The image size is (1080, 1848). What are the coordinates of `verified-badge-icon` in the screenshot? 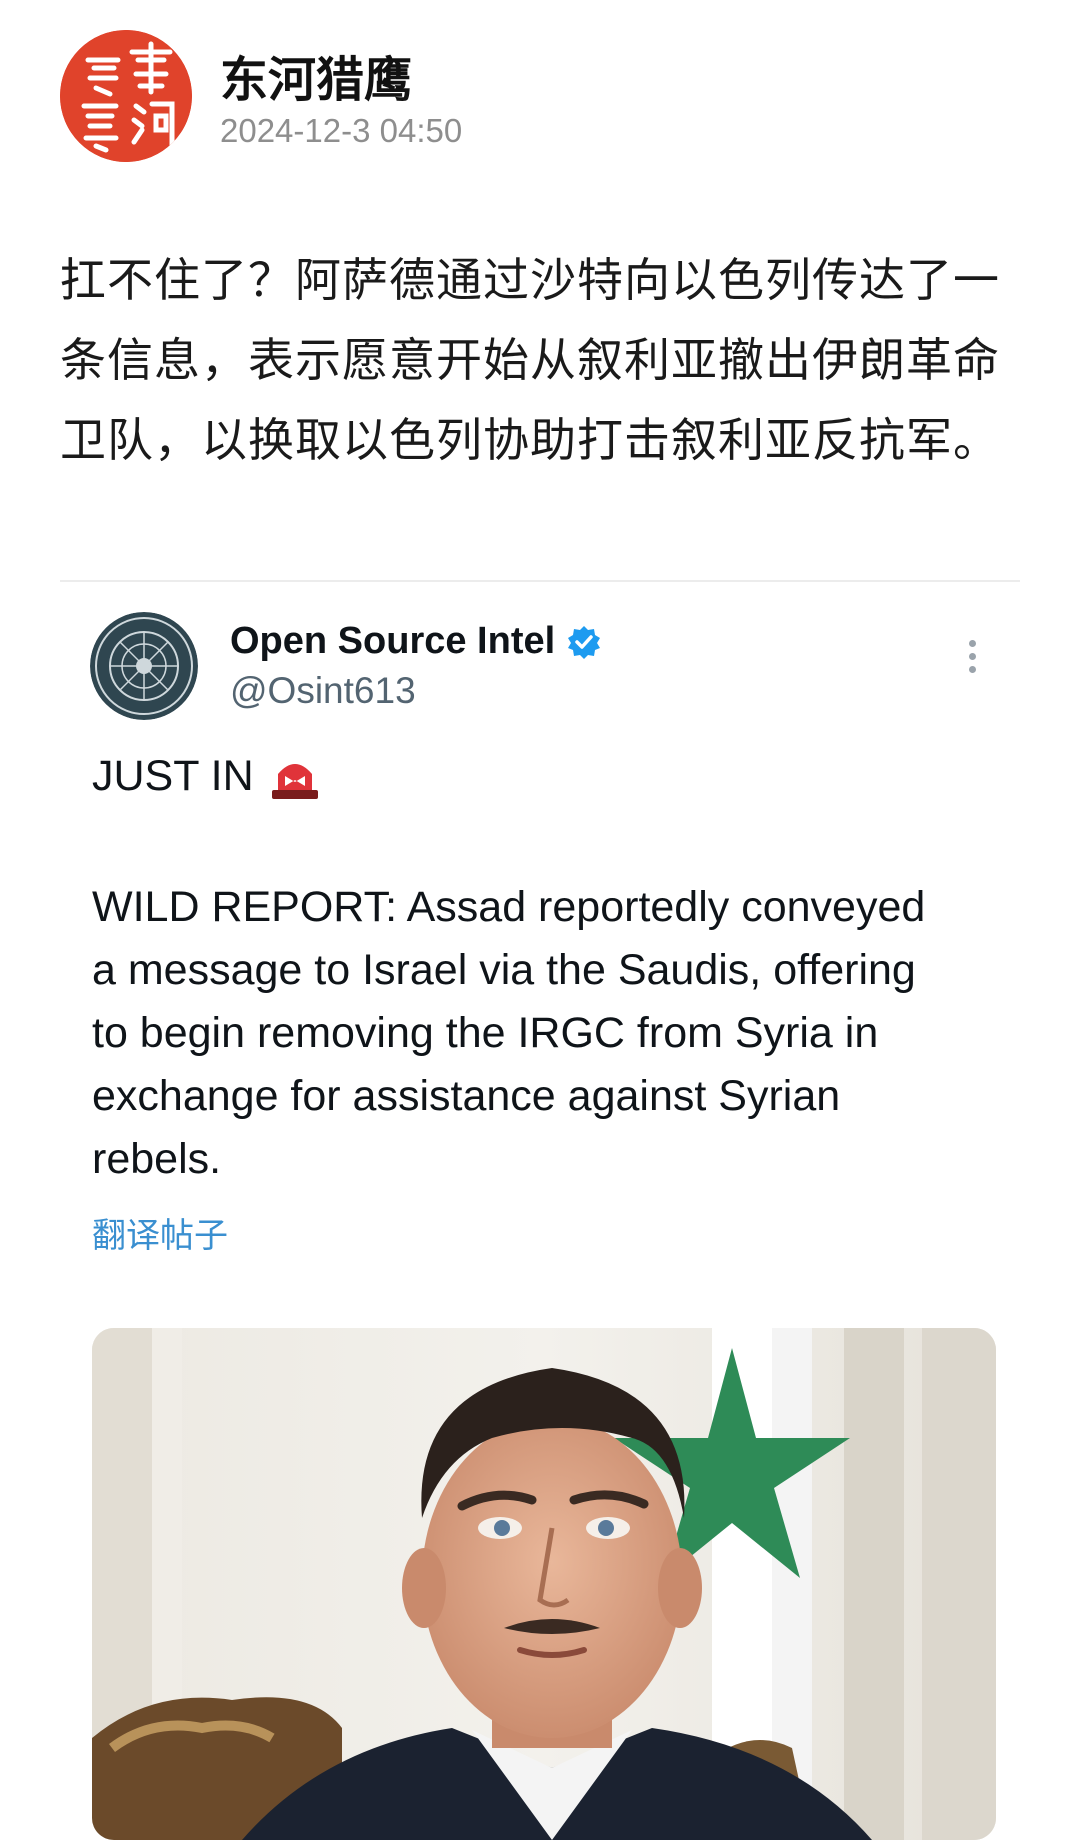 It's located at (584, 642).